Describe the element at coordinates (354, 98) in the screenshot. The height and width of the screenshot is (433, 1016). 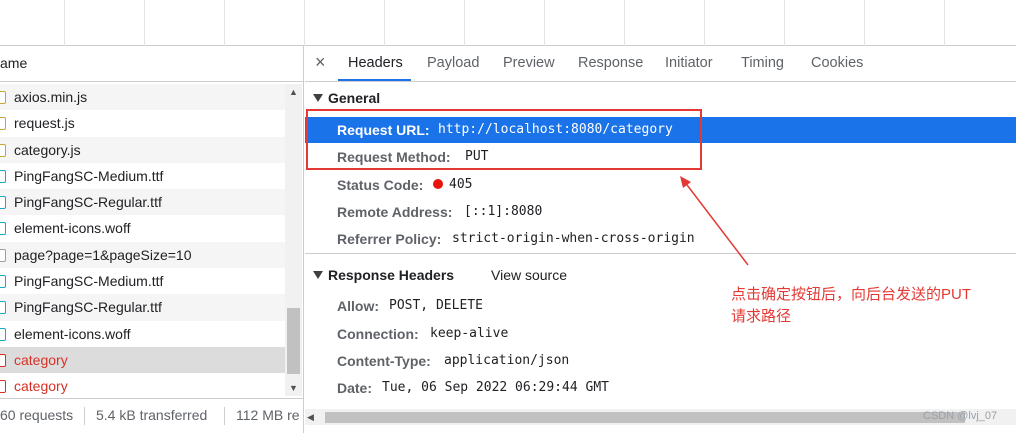
I see `general-section-title: General` at that location.